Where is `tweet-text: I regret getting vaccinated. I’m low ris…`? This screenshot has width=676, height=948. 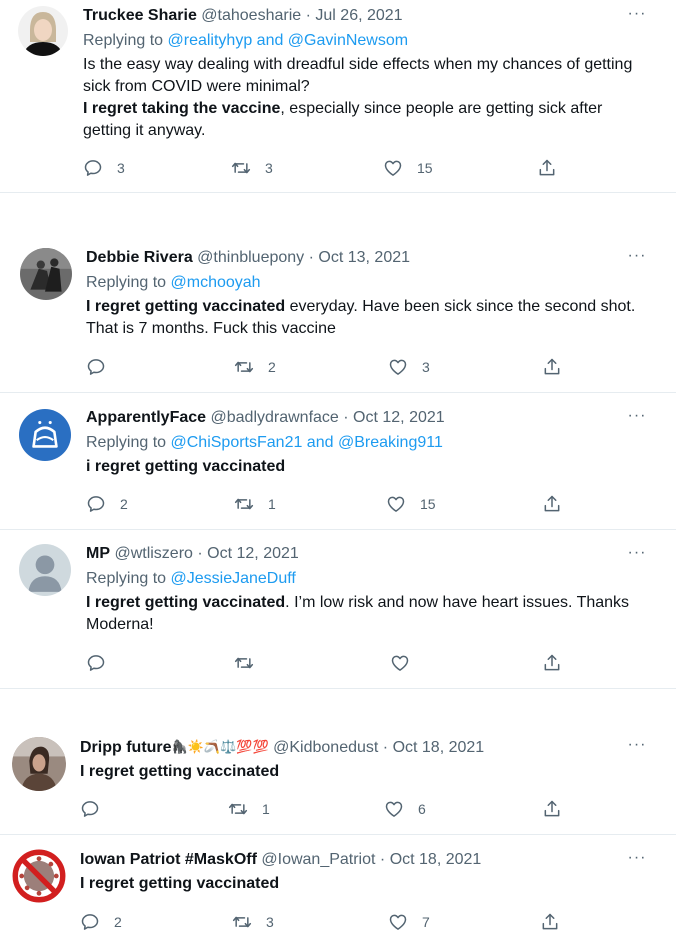 tweet-text: I regret getting vaccinated. I’m low ris… is located at coordinates (361, 614).